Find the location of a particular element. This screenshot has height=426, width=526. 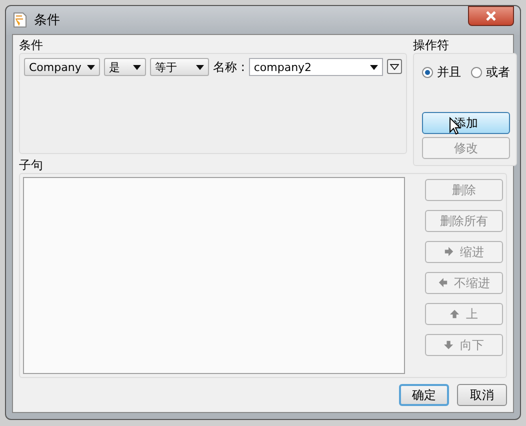

expand-button is located at coordinates (394, 66).